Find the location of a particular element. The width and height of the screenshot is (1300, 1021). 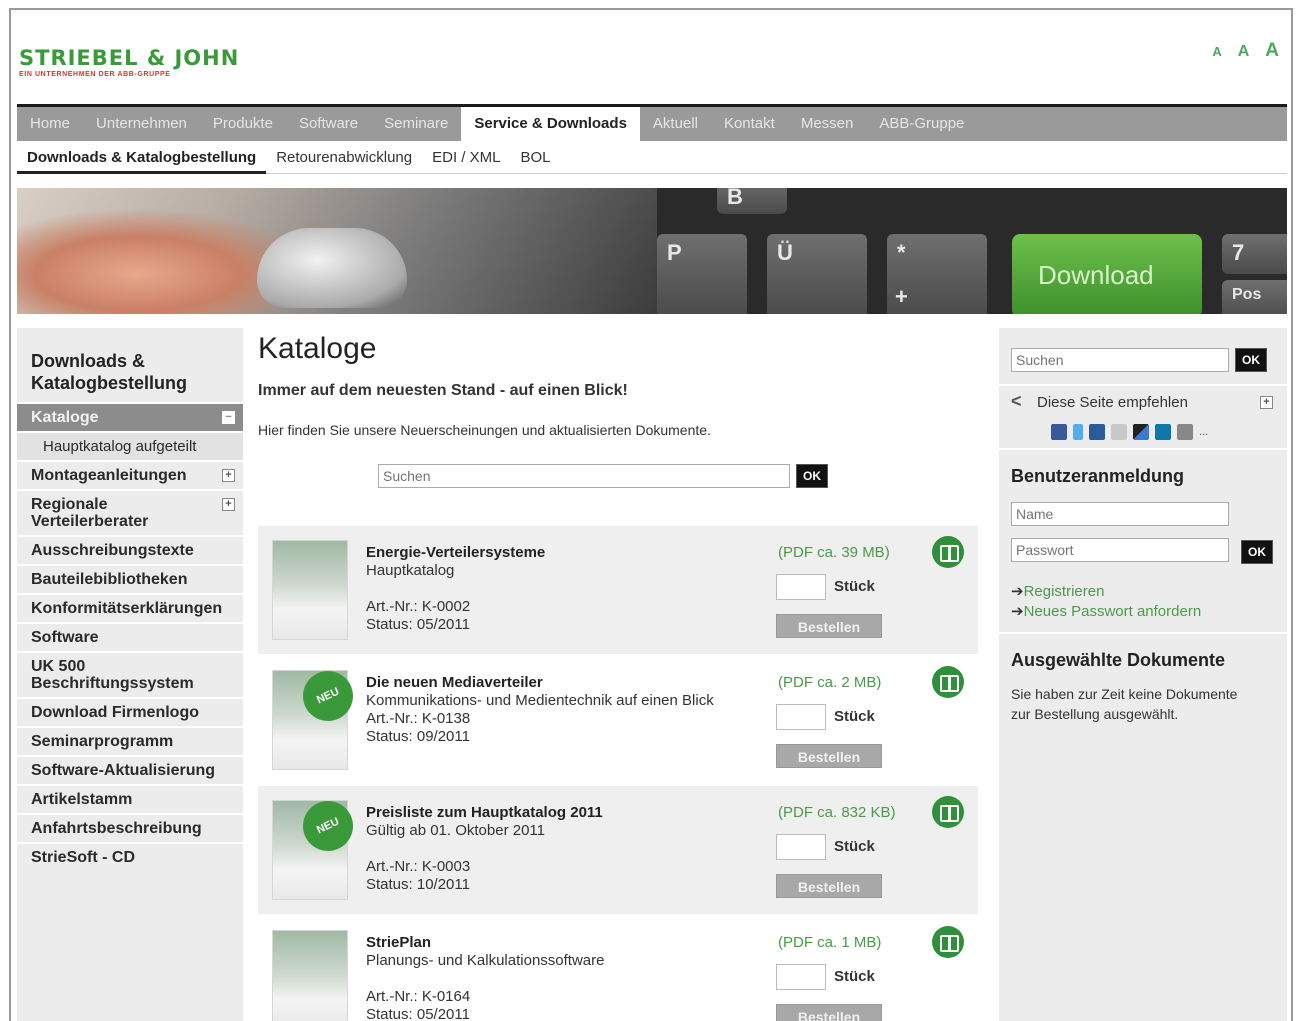

arrow-right-icon: ➔ is located at coordinates (1017, 611).